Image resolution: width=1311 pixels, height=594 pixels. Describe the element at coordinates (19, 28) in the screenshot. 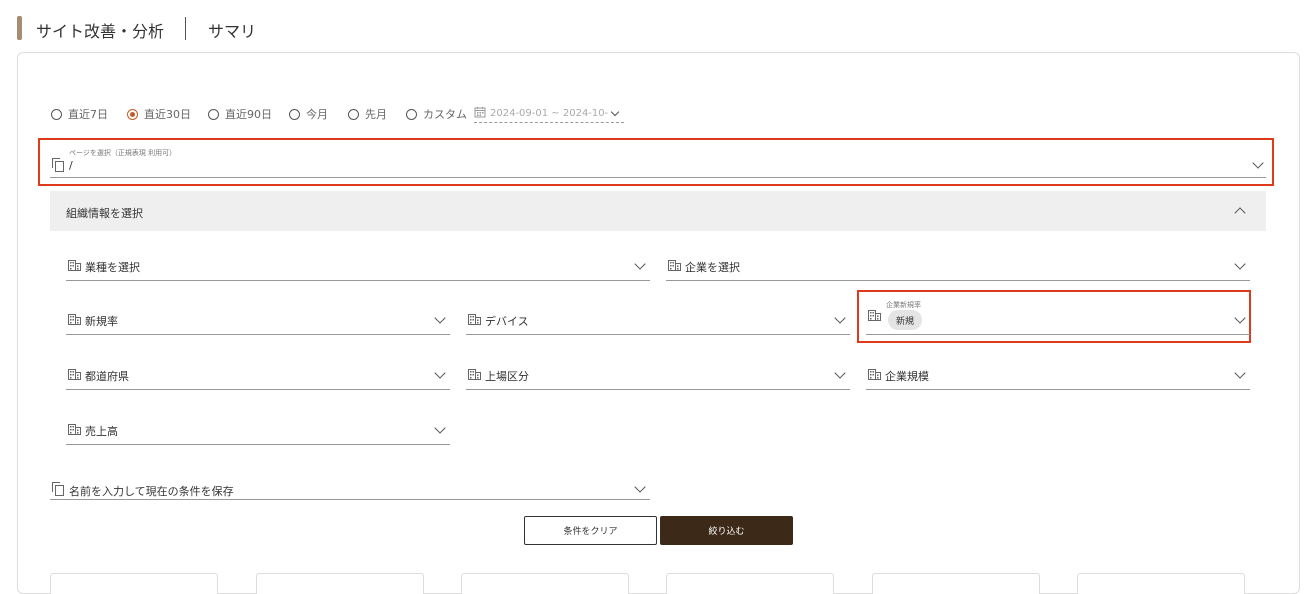

I see `header-accent-bar` at that location.